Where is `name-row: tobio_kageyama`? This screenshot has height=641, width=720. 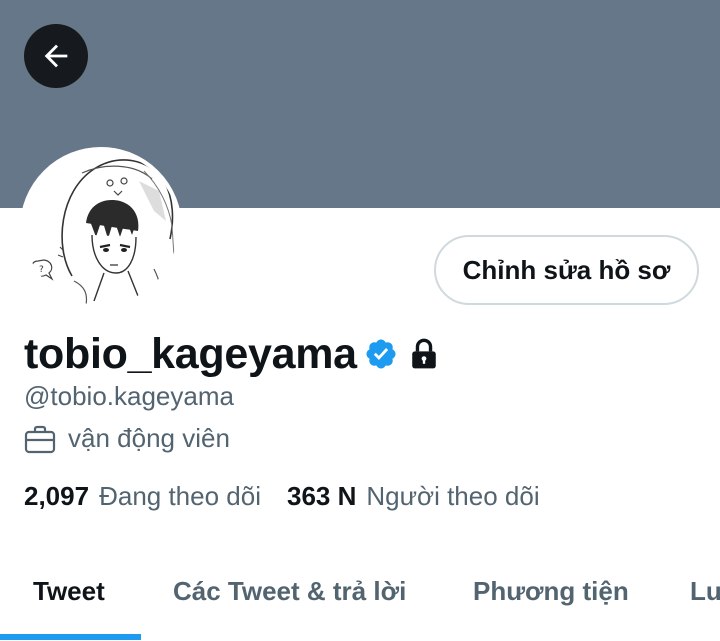
name-row: tobio_kageyama is located at coordinates (232, 354).